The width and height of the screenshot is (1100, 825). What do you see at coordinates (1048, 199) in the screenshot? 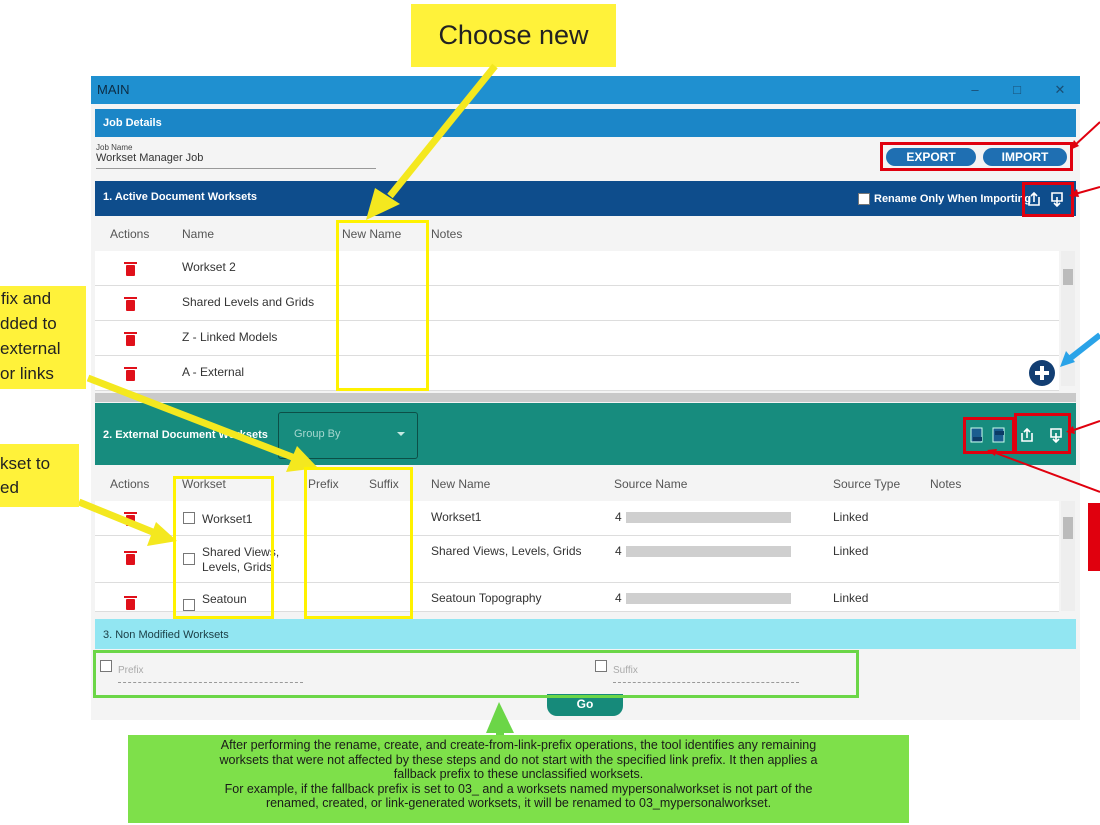
I see `section1-io-highlight` at bounding box center [1048, 199].